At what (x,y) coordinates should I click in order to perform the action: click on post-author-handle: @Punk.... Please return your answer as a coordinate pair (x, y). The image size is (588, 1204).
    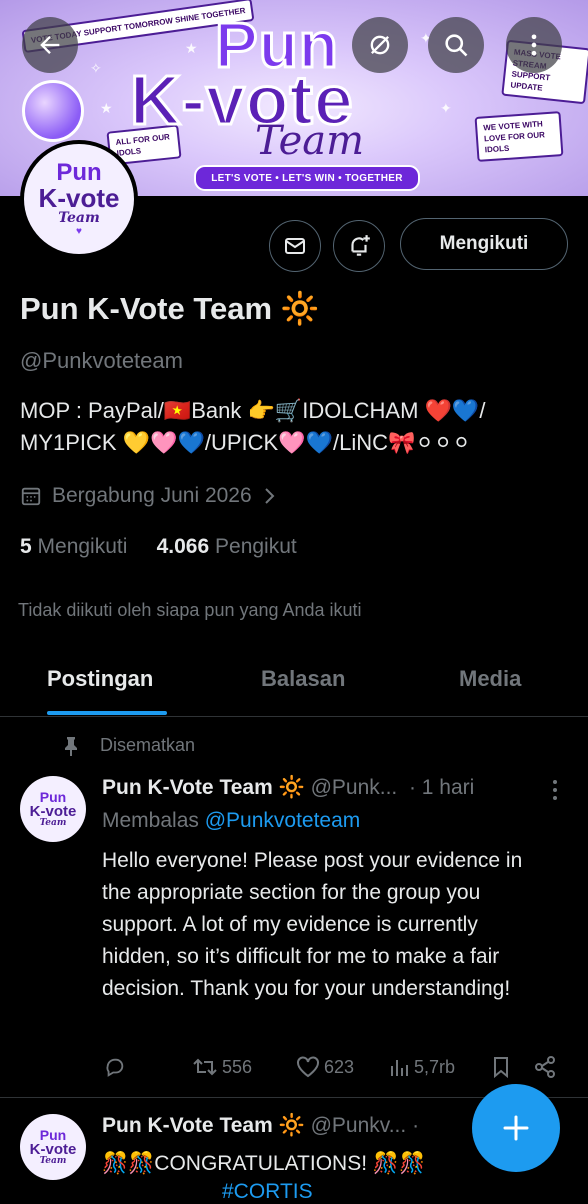
    Looking at the image, I should click on (354, 787).